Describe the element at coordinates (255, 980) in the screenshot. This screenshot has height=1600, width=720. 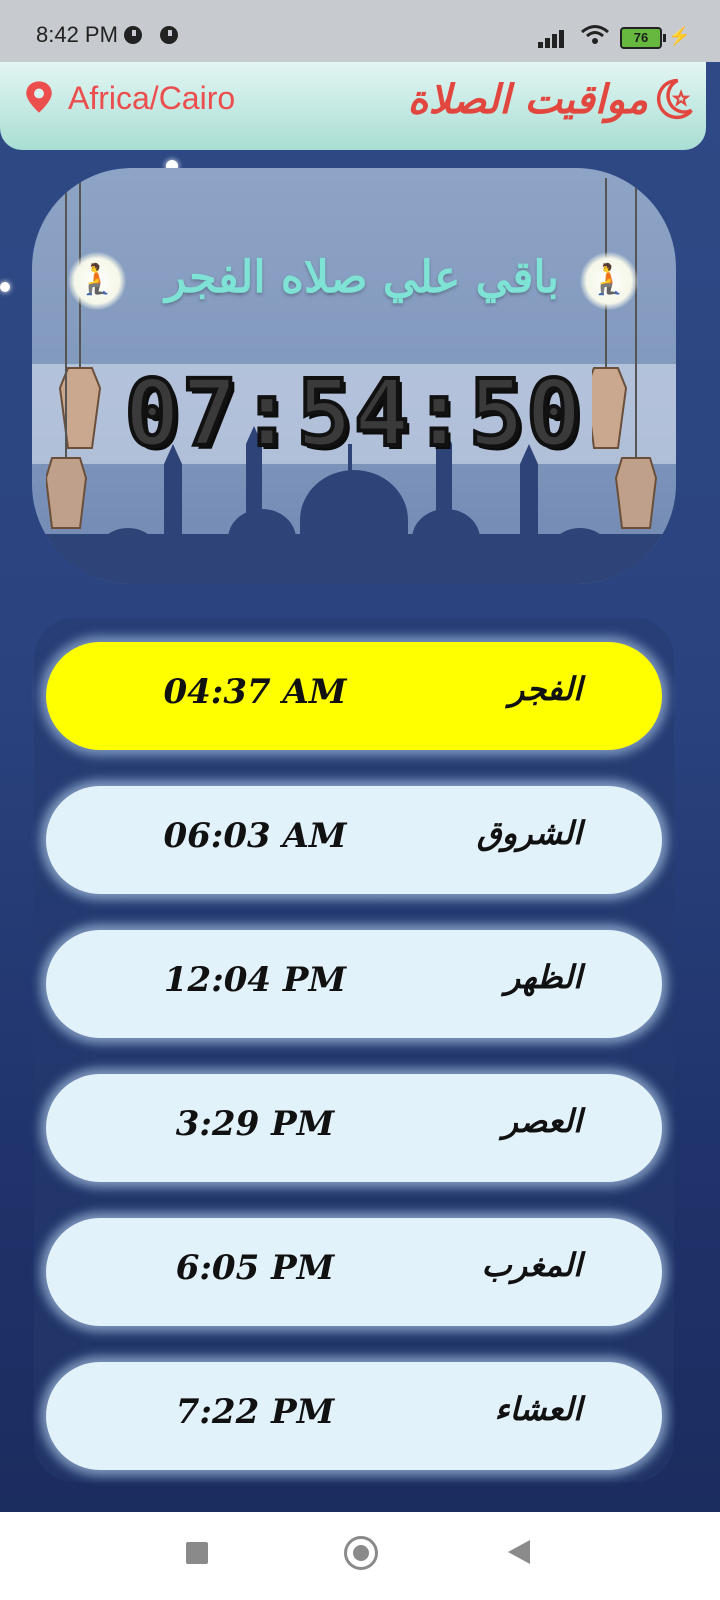
I see `prayer-time: 12:04 PM` at that location.